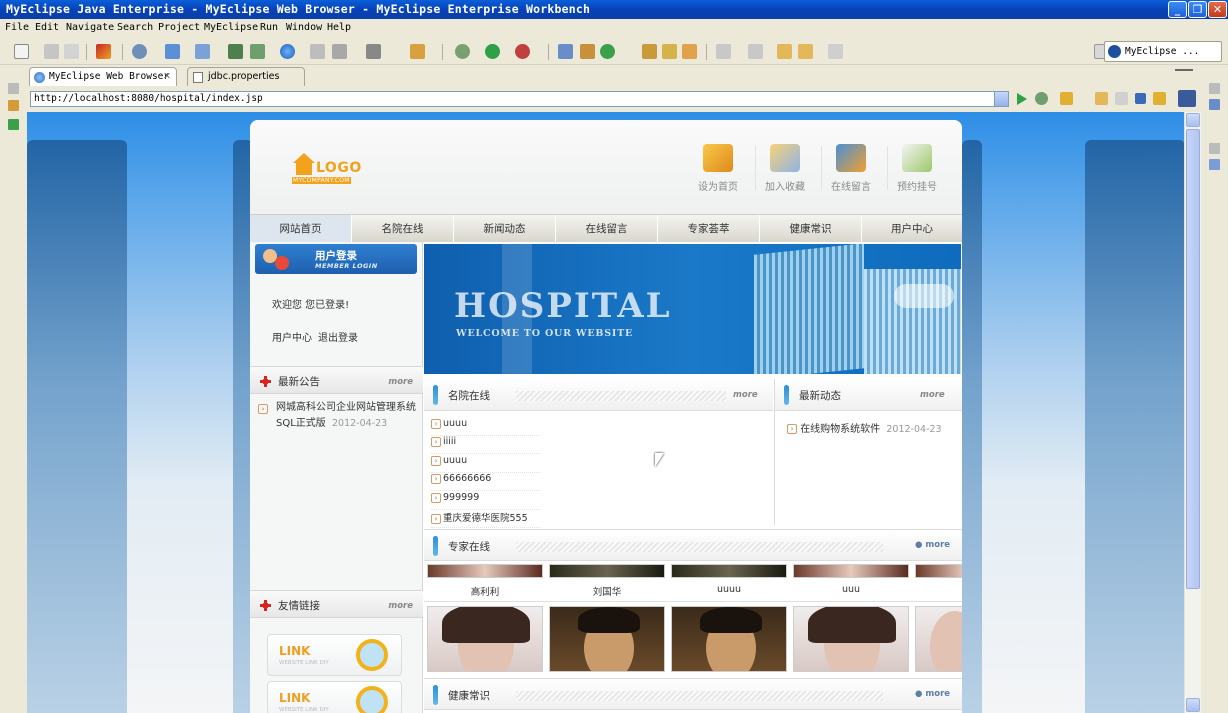 This screenshot has height=713, width=1228. I want to click on restore-icon, so click(13, 88).